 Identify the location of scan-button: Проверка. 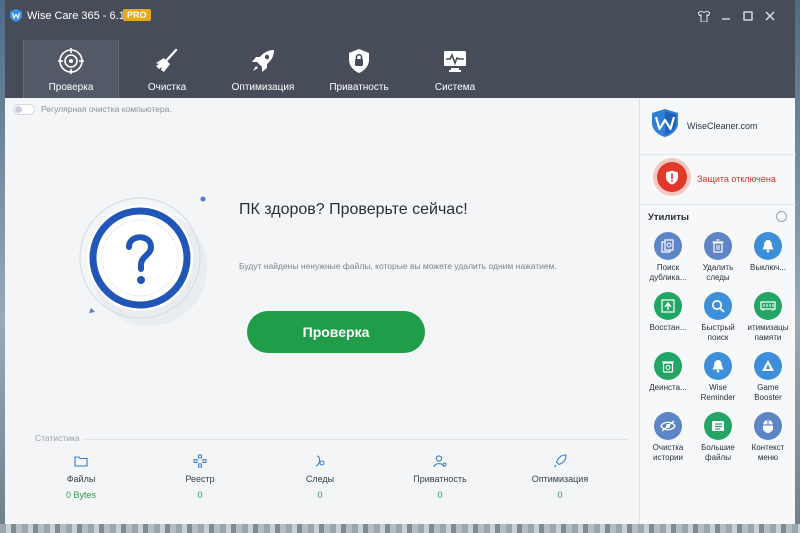
(336, 332).